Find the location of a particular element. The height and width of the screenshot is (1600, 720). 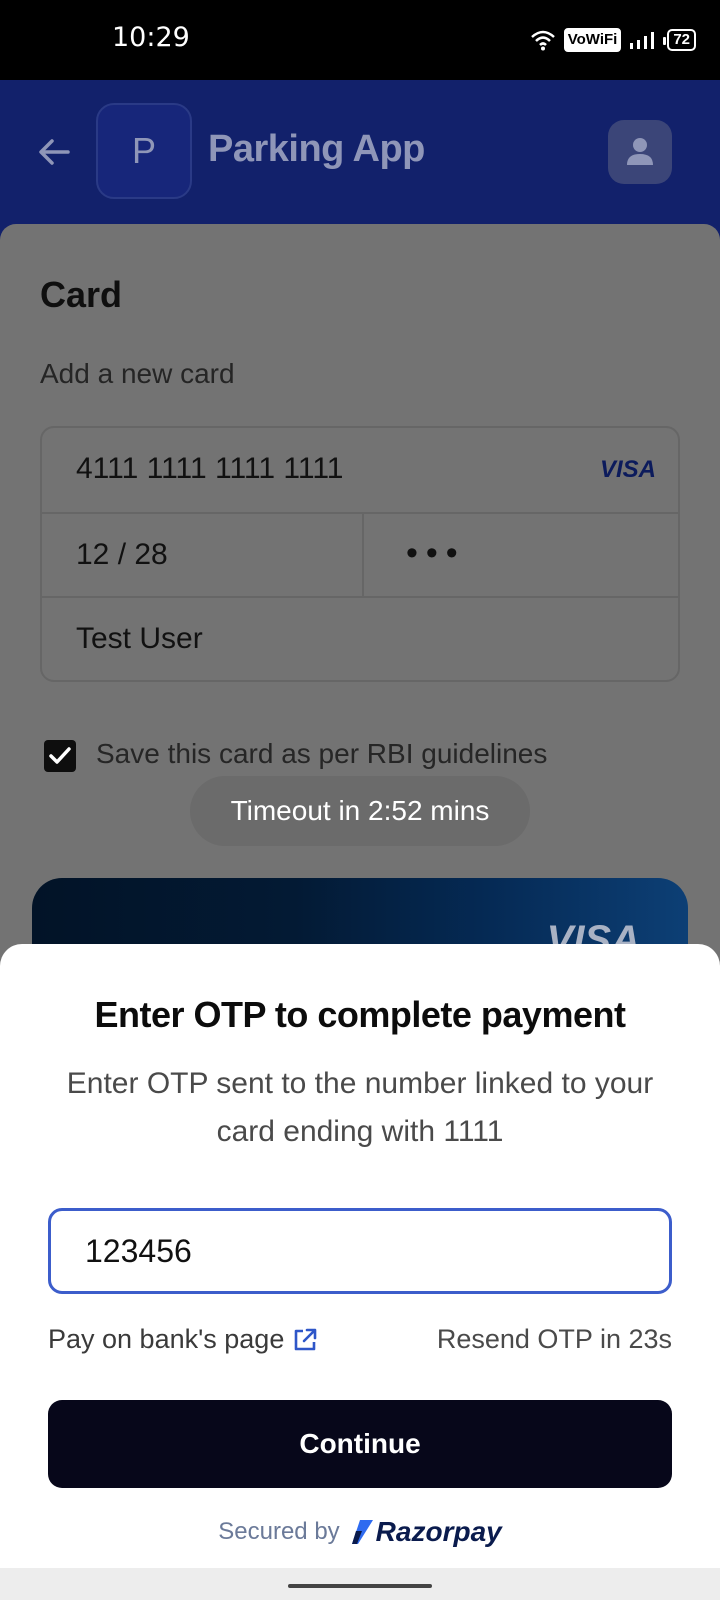

status-icons: VoWiFi 72 is located at coordinates (613, 40).